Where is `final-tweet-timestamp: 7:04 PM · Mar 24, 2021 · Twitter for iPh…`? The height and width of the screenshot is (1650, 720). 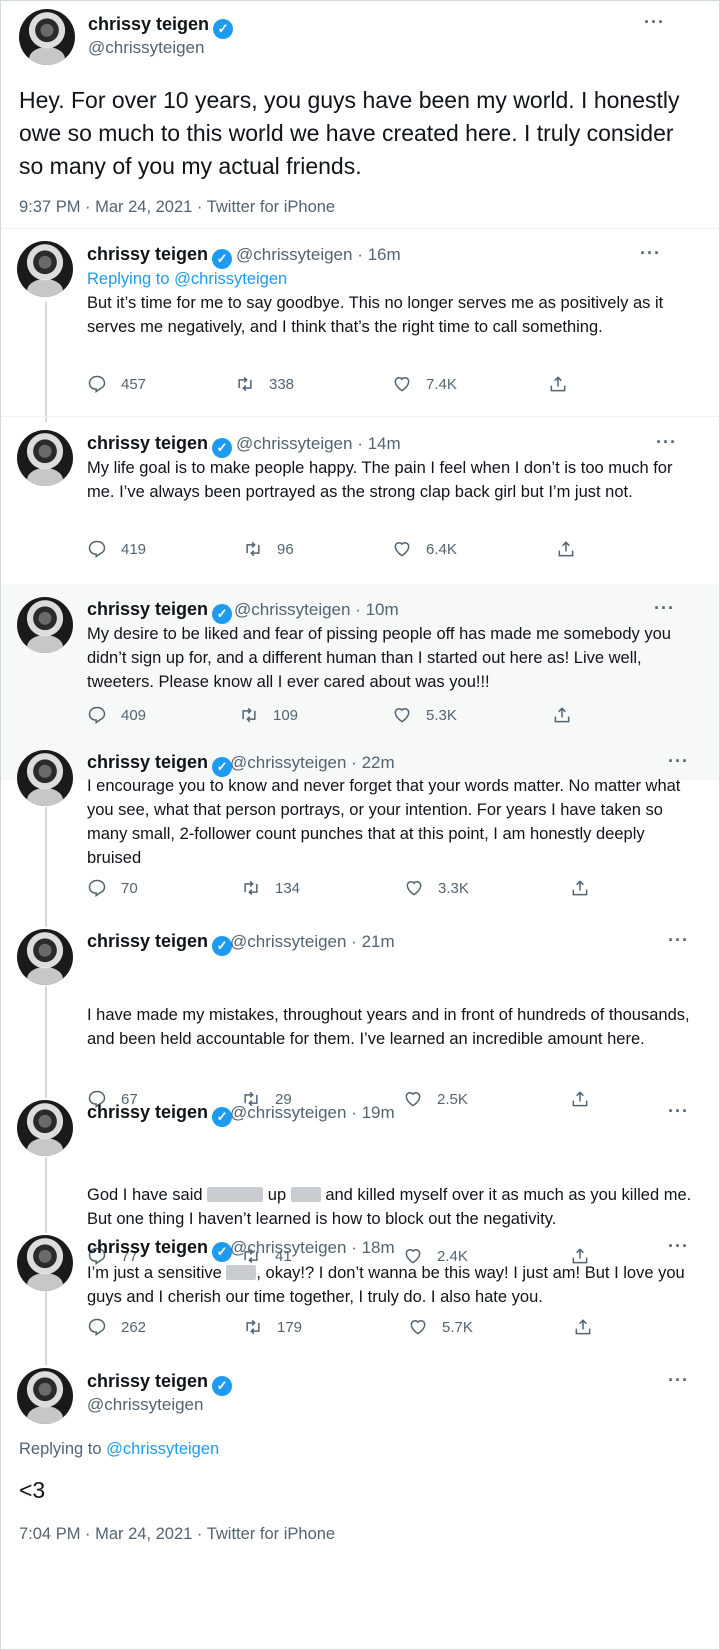
final-tweet-timestamp: 7:04 PM · Mar 24, 2021 · Twitter for iPh… is located at coordinates (177, 1534).